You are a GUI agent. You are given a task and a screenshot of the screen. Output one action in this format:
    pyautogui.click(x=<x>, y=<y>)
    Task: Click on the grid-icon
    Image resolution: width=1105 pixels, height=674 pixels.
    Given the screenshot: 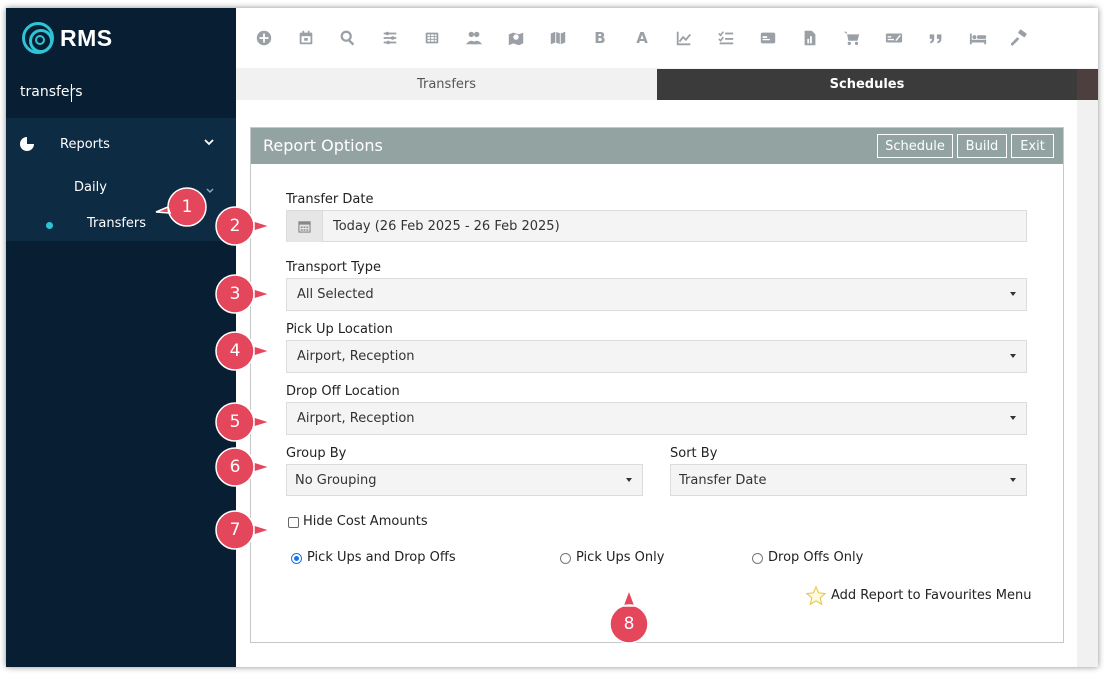 What is the action you would take?
    pyautogui.click(x=432, y=38)
    